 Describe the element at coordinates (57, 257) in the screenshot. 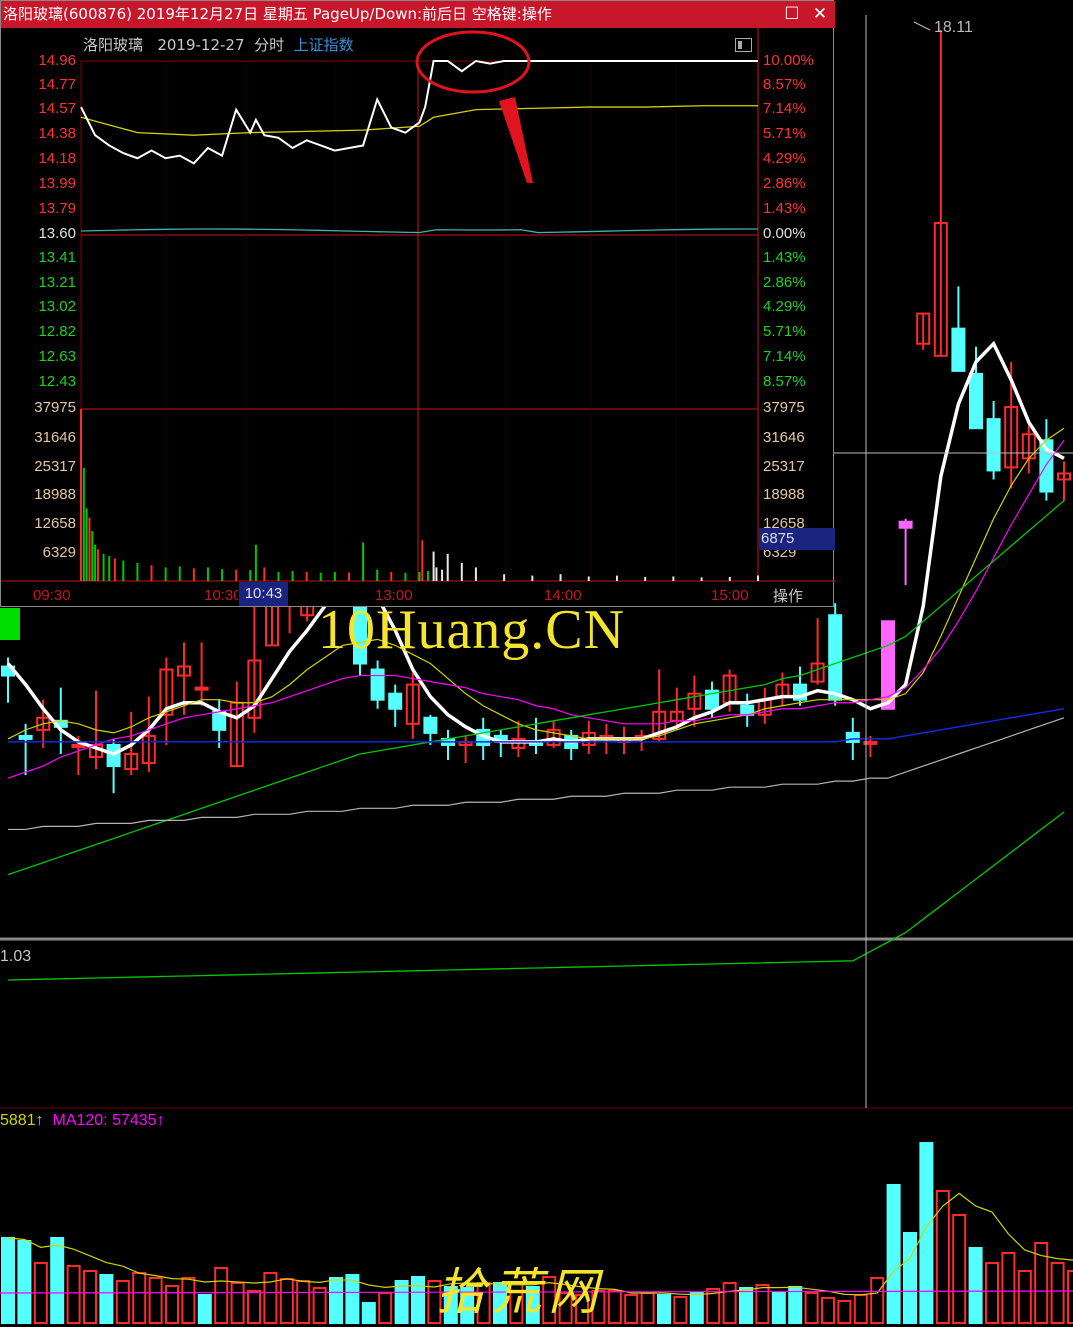

I see `price-tick: 13.41` at that location.